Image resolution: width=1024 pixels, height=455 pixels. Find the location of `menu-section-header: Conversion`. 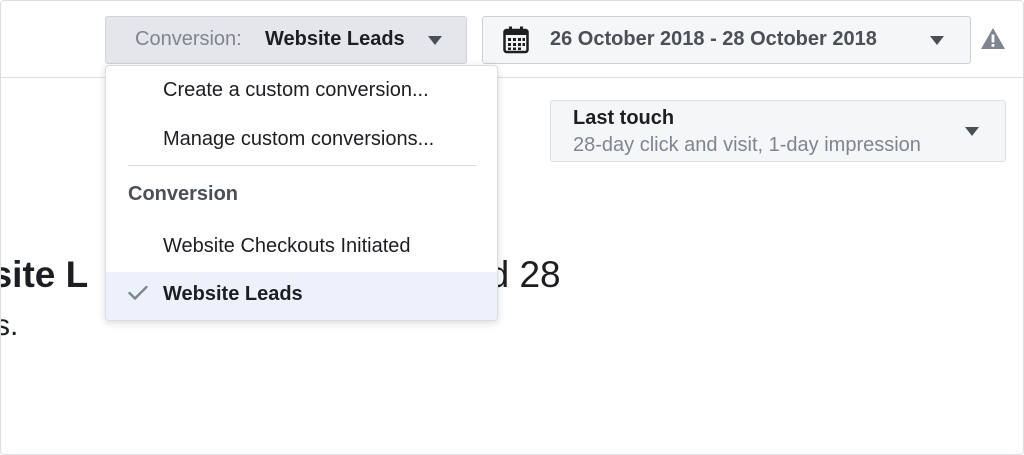

menu-section-header: Conversion is located at coordinates (183, 194).